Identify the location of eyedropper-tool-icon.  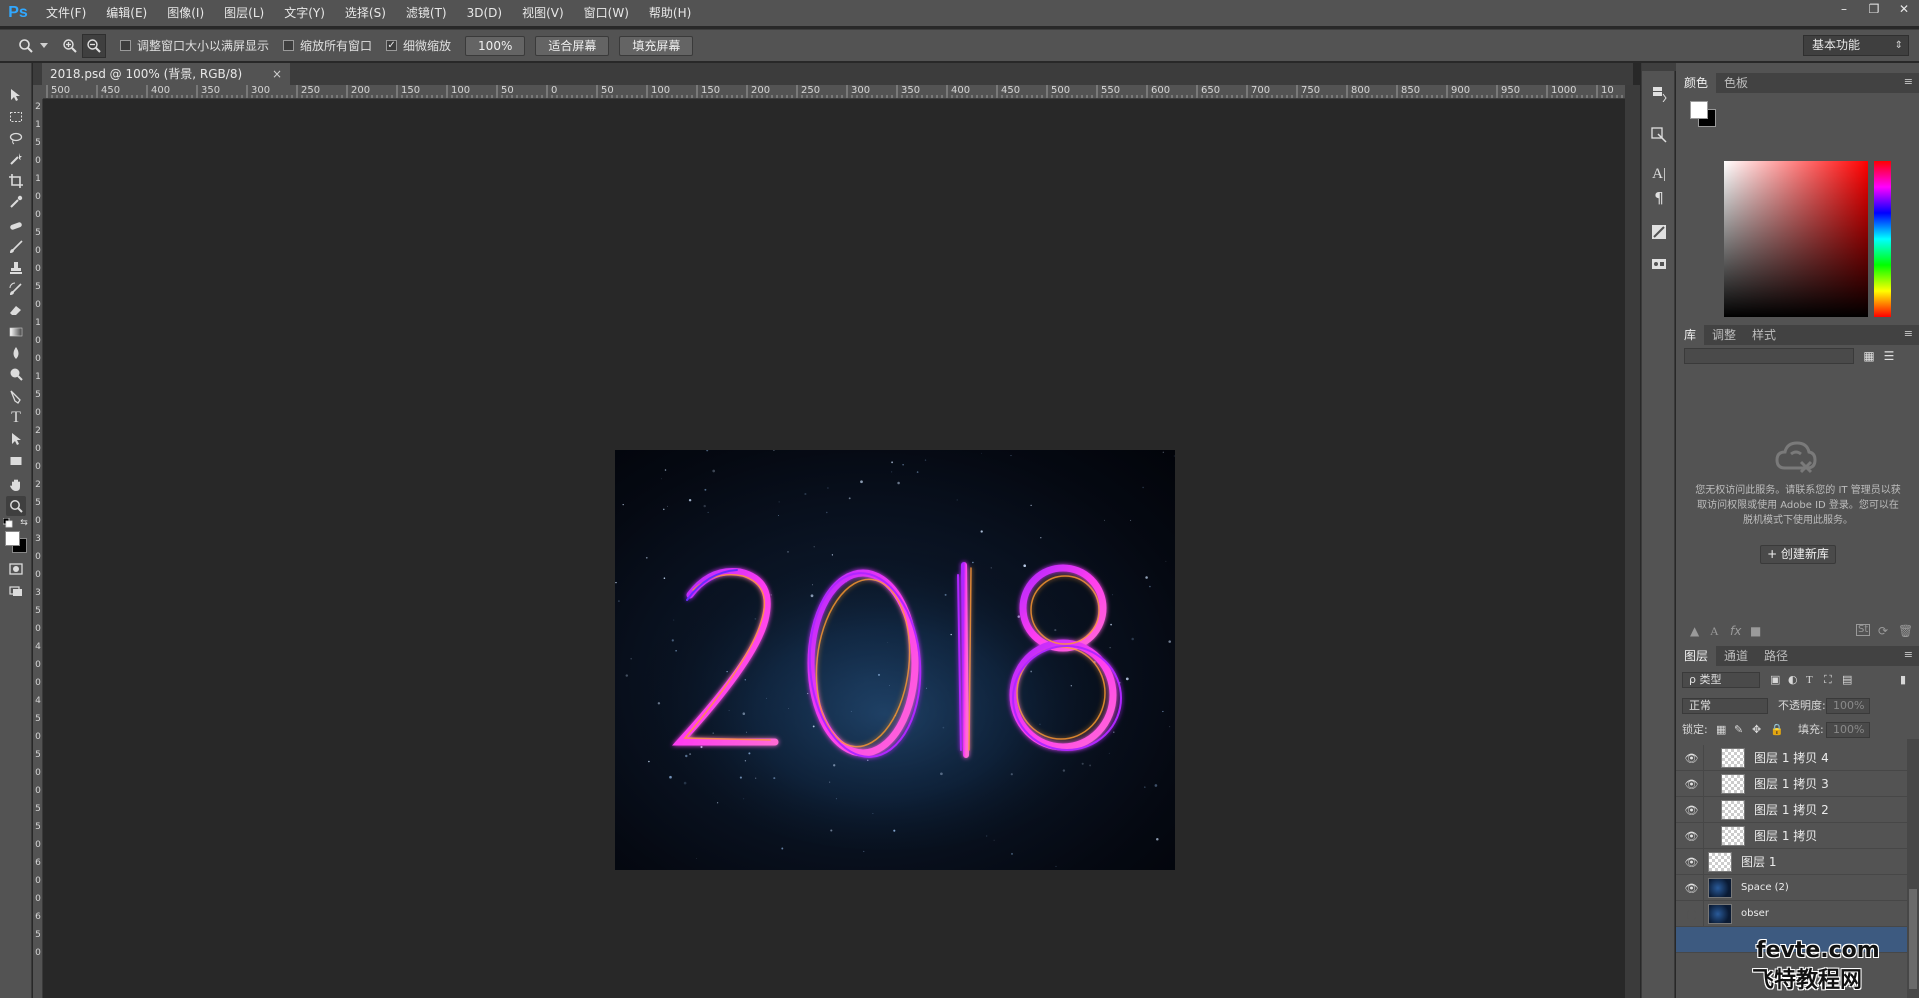
(16, 202).